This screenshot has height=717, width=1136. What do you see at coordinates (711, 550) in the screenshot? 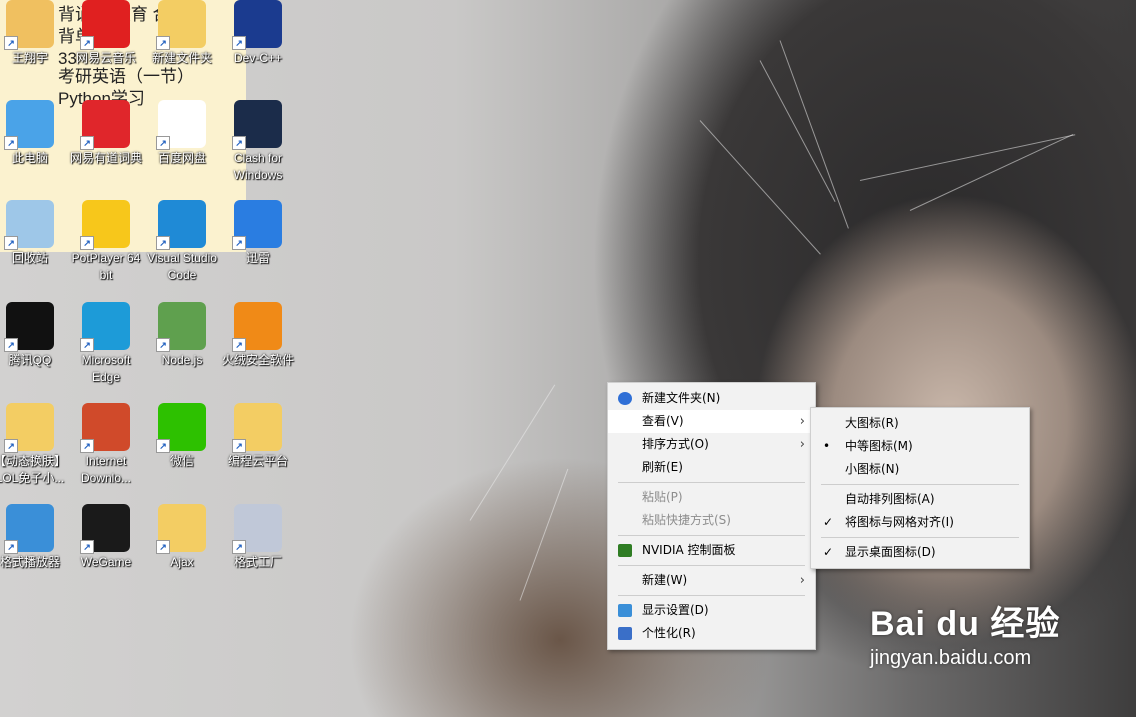
I see `context-menu-item: NVIDIA 控制面板` at bounding box center [711, 550].